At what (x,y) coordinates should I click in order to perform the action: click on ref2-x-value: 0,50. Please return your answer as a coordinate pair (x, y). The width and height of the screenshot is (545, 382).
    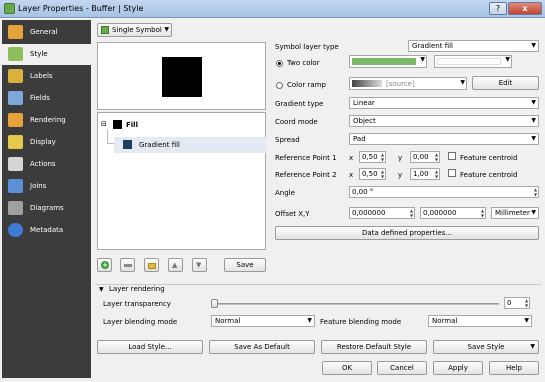
    Looking at the image, I should click on (370, 174).